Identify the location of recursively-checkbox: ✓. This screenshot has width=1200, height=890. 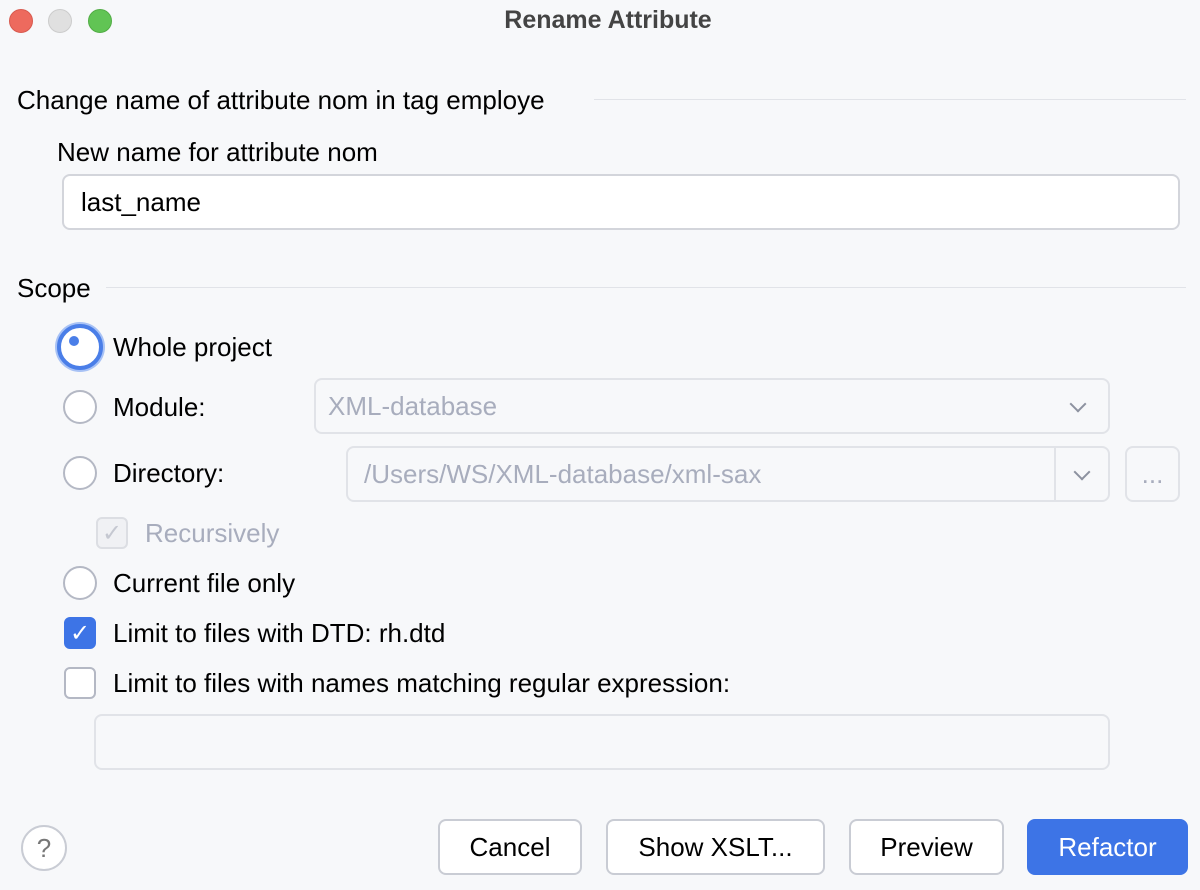
(112, 533).